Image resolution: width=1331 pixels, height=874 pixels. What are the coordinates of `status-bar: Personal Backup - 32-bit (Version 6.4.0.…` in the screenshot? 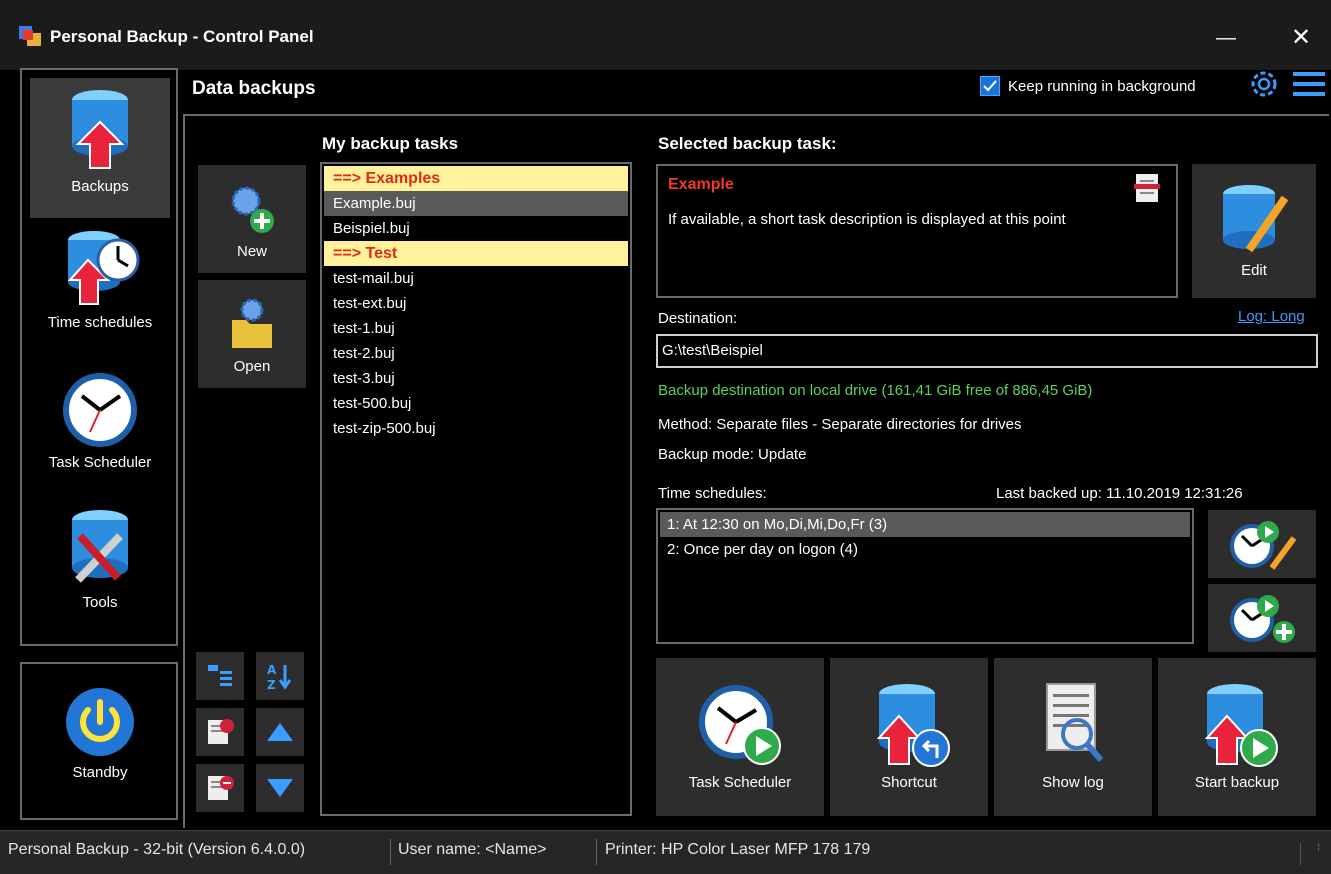 It's located at (665, 852).